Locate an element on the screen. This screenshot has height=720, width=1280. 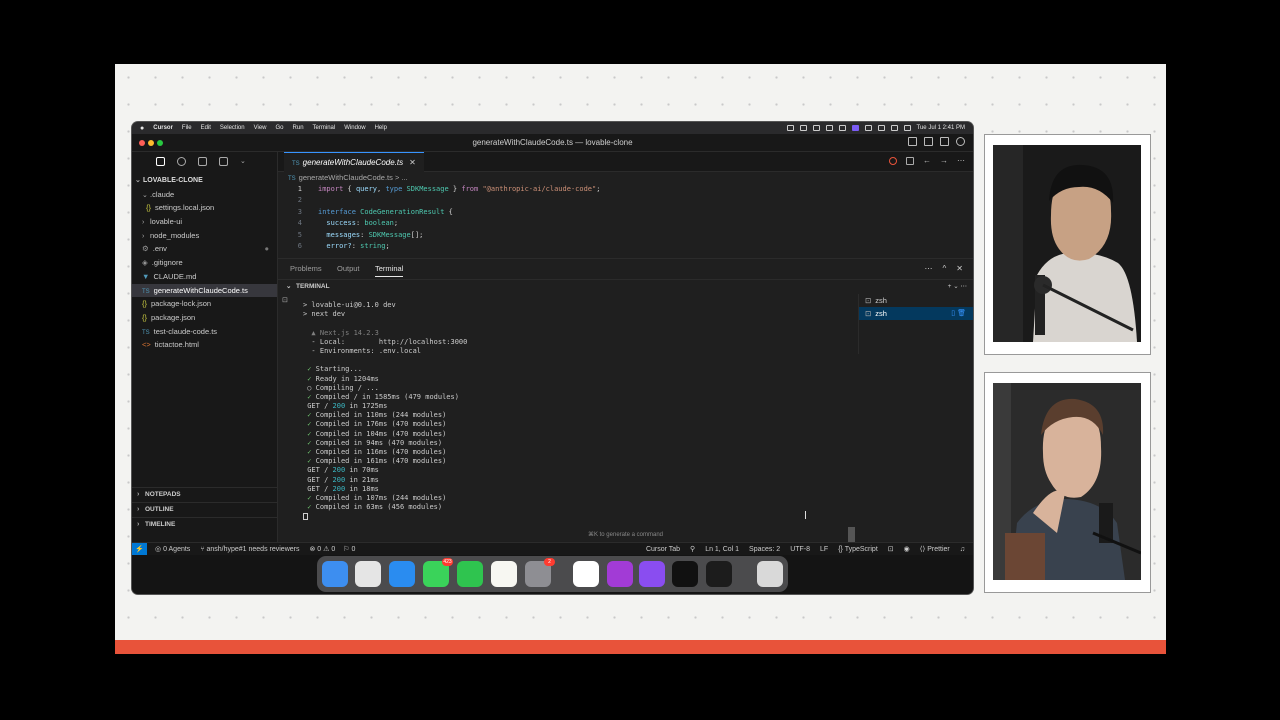
more-actions-icon: ⋯ is located at coordinates (961, 161).